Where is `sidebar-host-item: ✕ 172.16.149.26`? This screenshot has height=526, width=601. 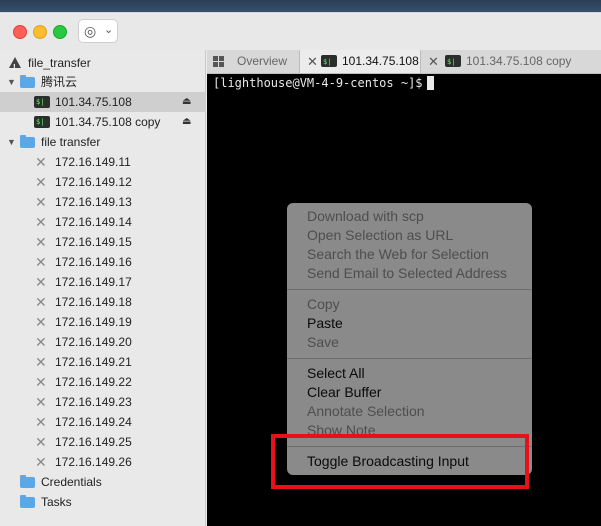 sidebar-host-item: ✕ 172.16.149.26 is located at coordinates (103, 462).